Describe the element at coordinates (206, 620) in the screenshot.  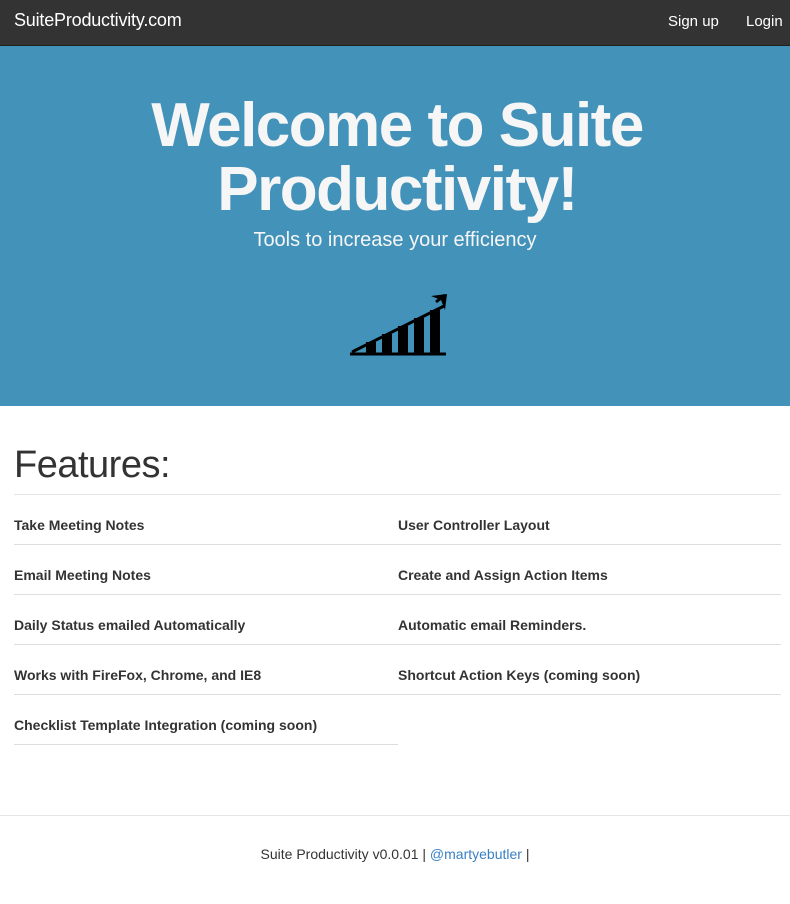
I see `feature-item: Daily Status emailed Automatically` at that location.